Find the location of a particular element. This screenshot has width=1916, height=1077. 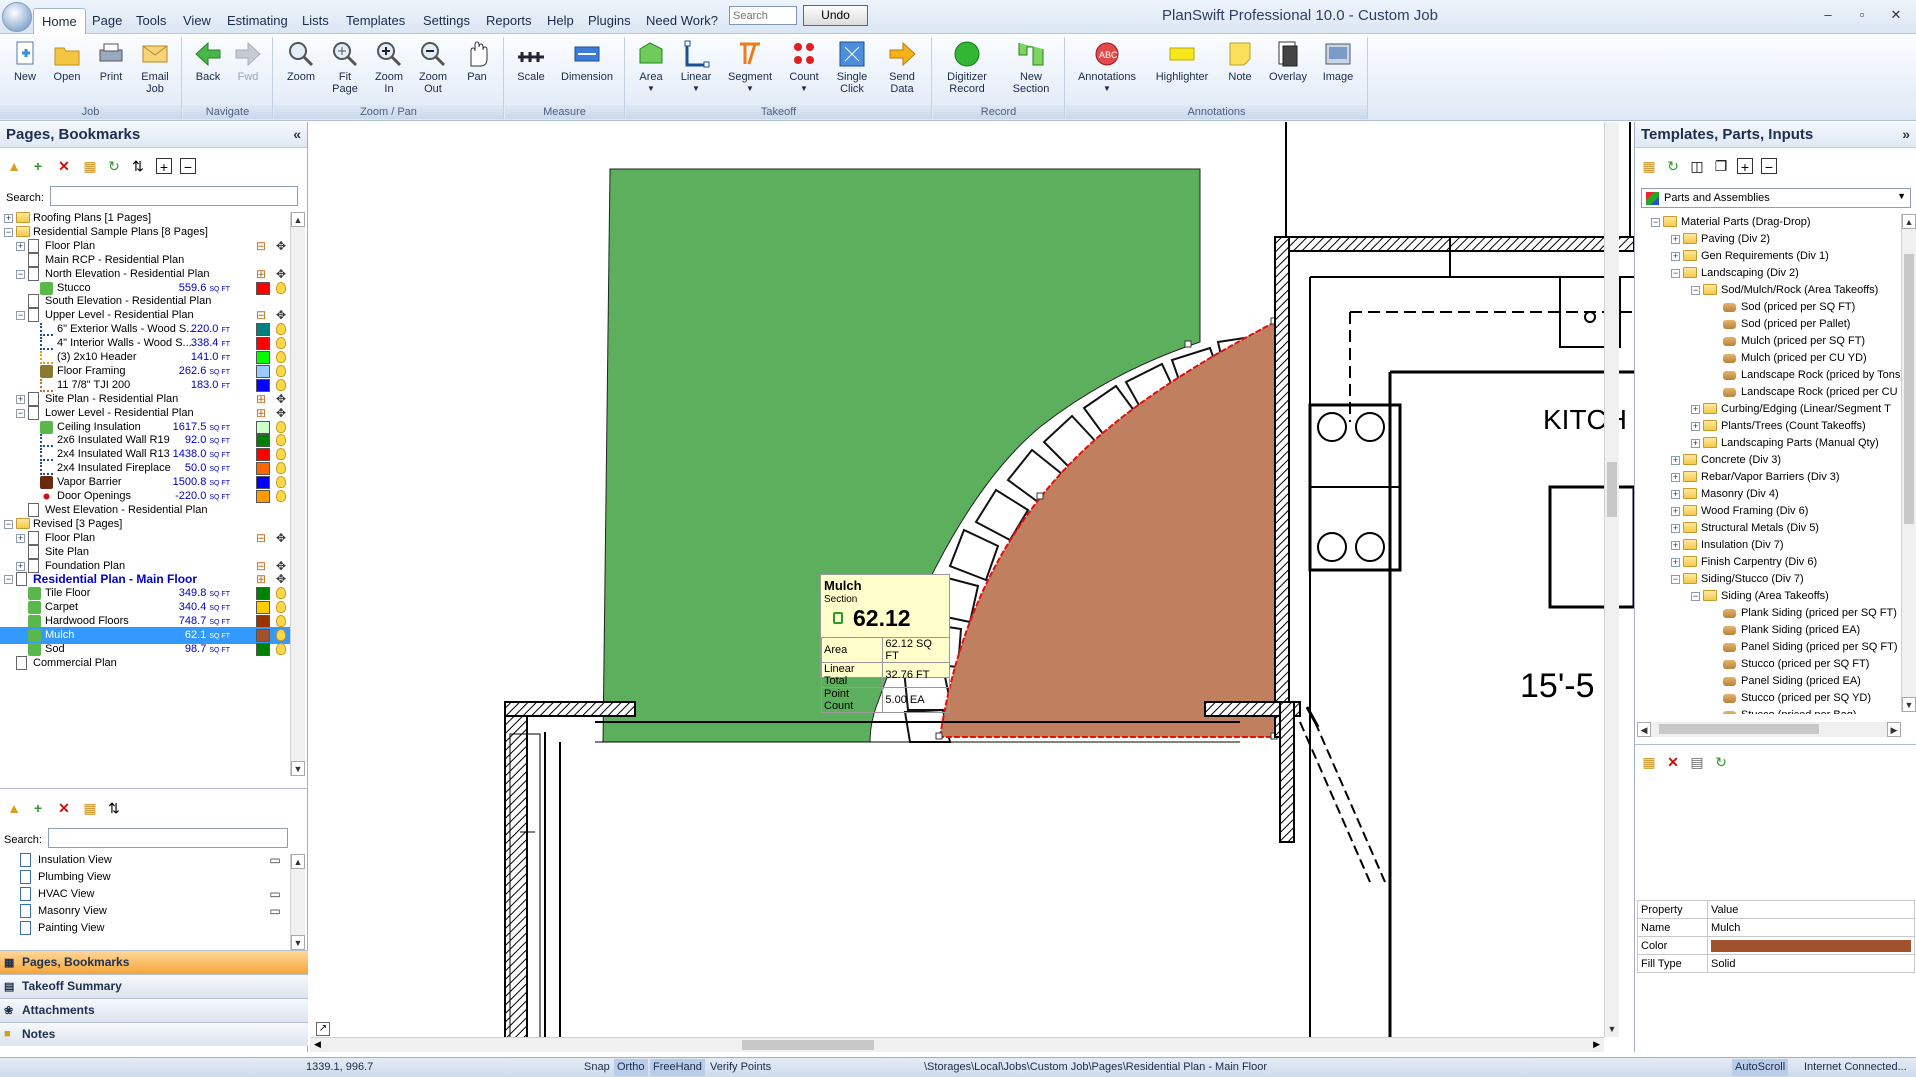

view-list-item: Masonry View ▭ is located at coordinates (145, 911).